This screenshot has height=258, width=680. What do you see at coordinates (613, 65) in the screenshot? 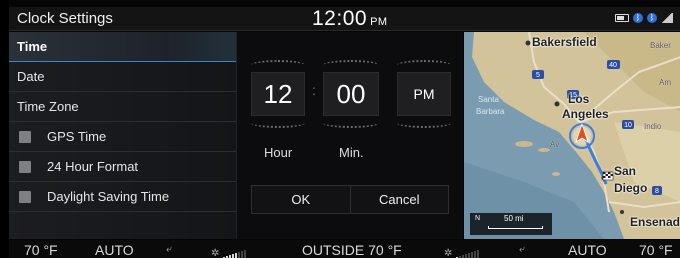
I see `highway-40-shield: 40` at bounding box center [613, 65].